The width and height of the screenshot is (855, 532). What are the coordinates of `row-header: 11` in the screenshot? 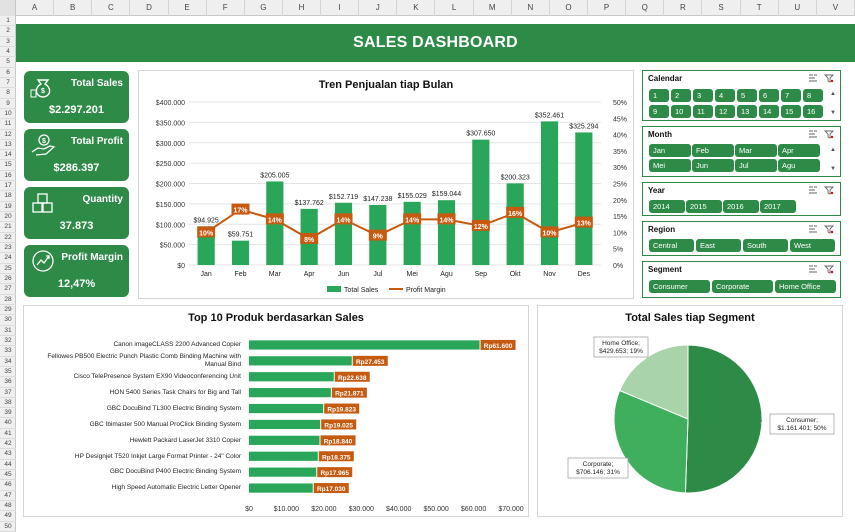 It's located at (8, 124).